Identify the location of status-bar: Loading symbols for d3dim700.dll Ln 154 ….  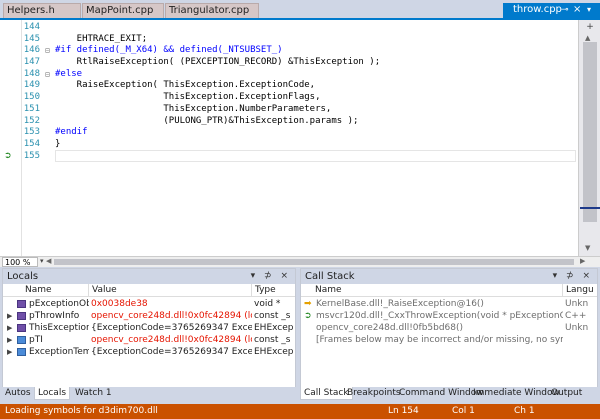
(300, 411).